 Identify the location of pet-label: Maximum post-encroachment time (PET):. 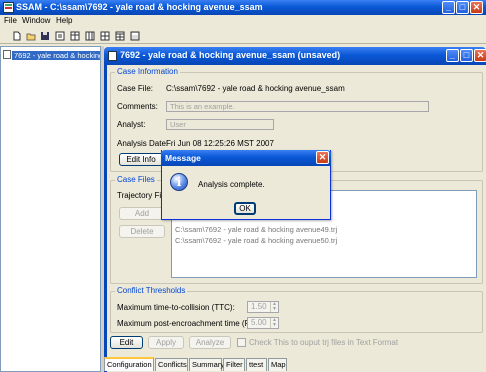
(191, 323).